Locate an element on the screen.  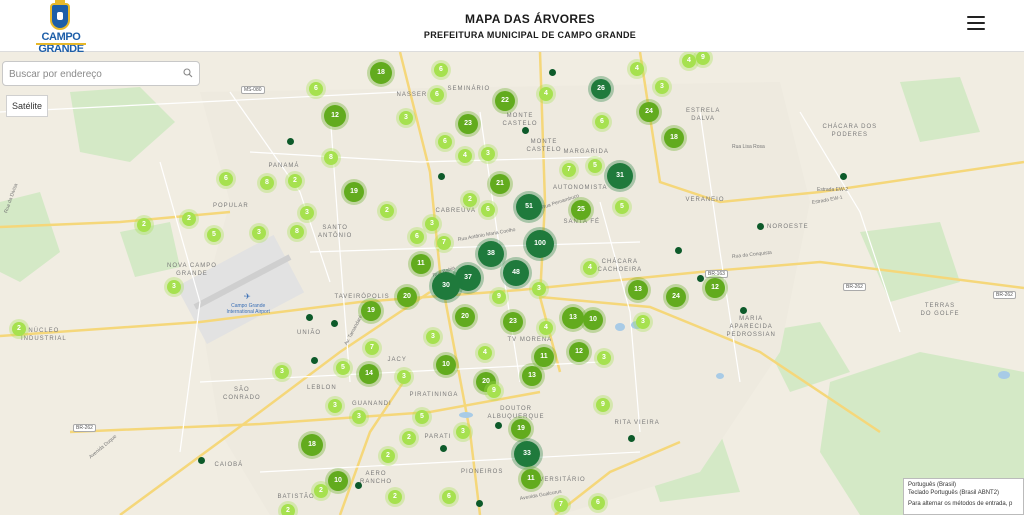
tree-cluster-marker: 51 is located at coordinates (529, 207).